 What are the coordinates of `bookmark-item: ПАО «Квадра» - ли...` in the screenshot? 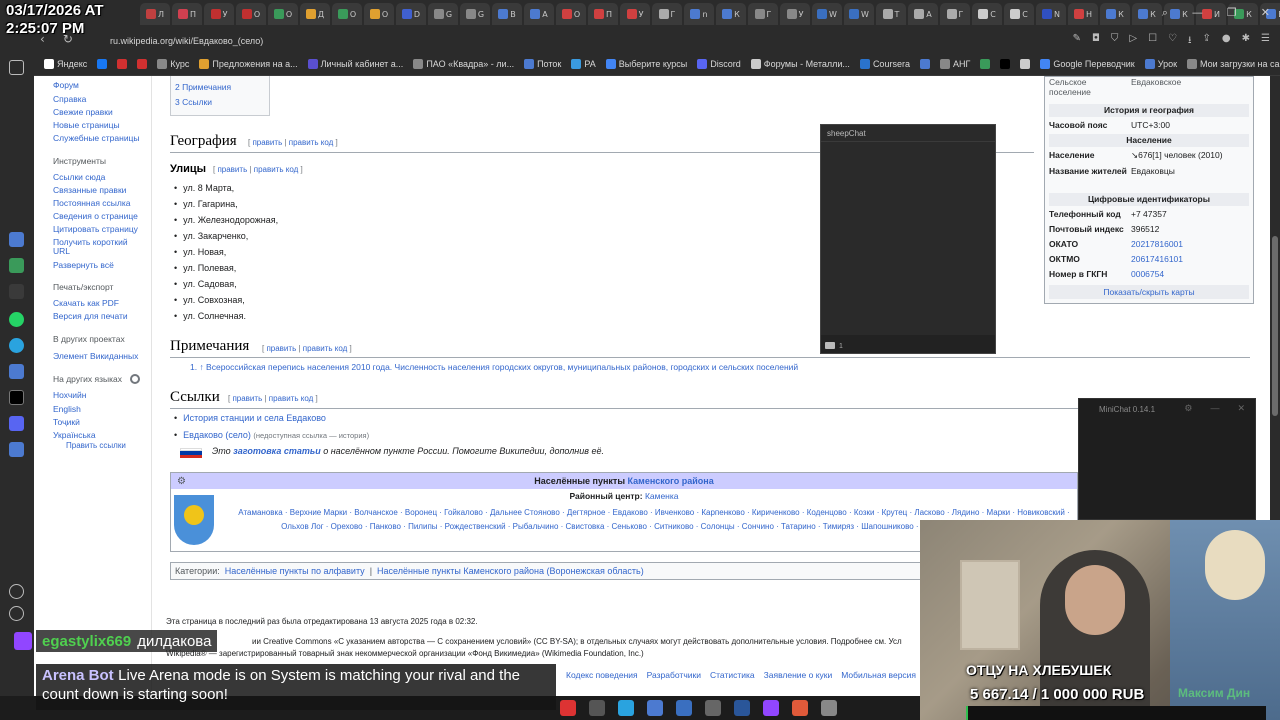 It's located at (463, 64).